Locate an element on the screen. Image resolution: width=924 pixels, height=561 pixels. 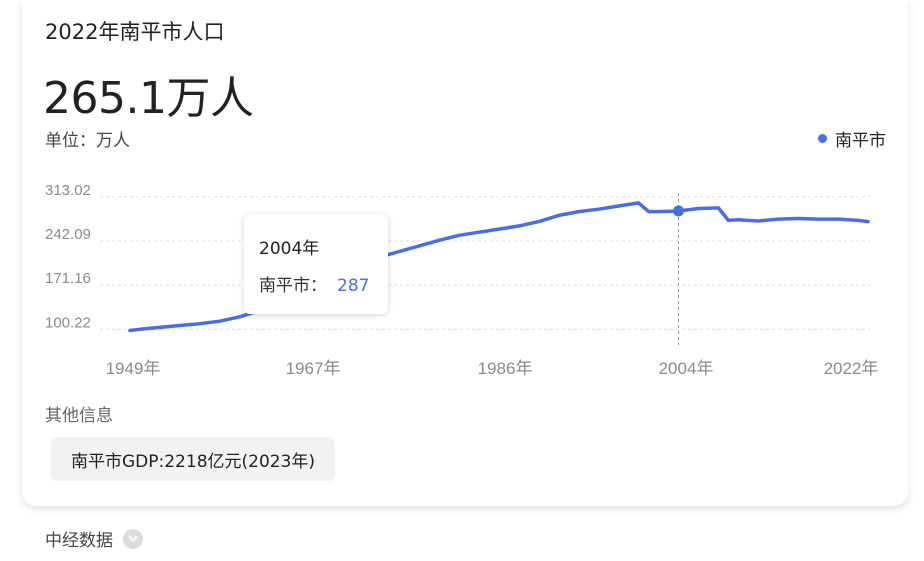
chevron-down-icon is located at coordinates (133, 538).